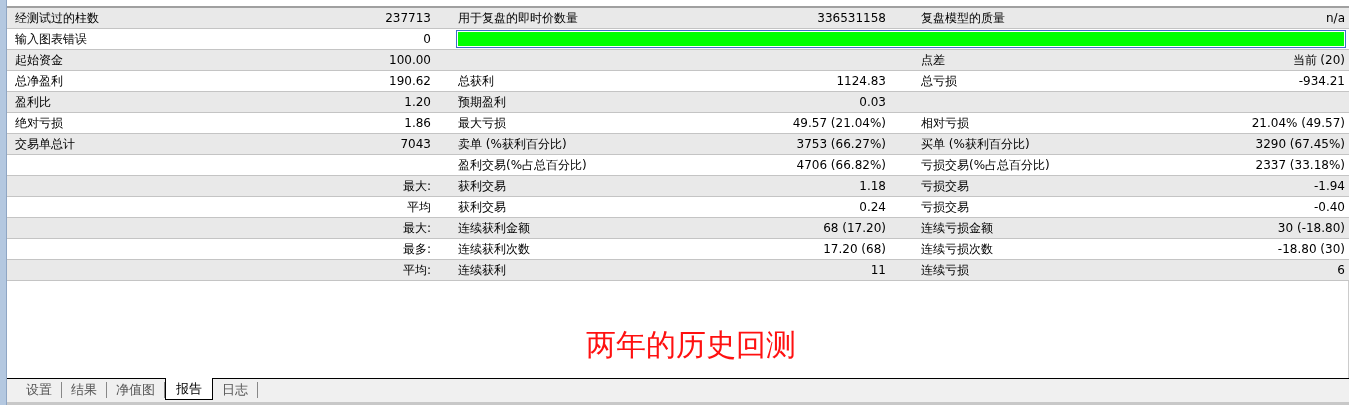  I want to click on stat-value: 平均:, so click(416, 270).